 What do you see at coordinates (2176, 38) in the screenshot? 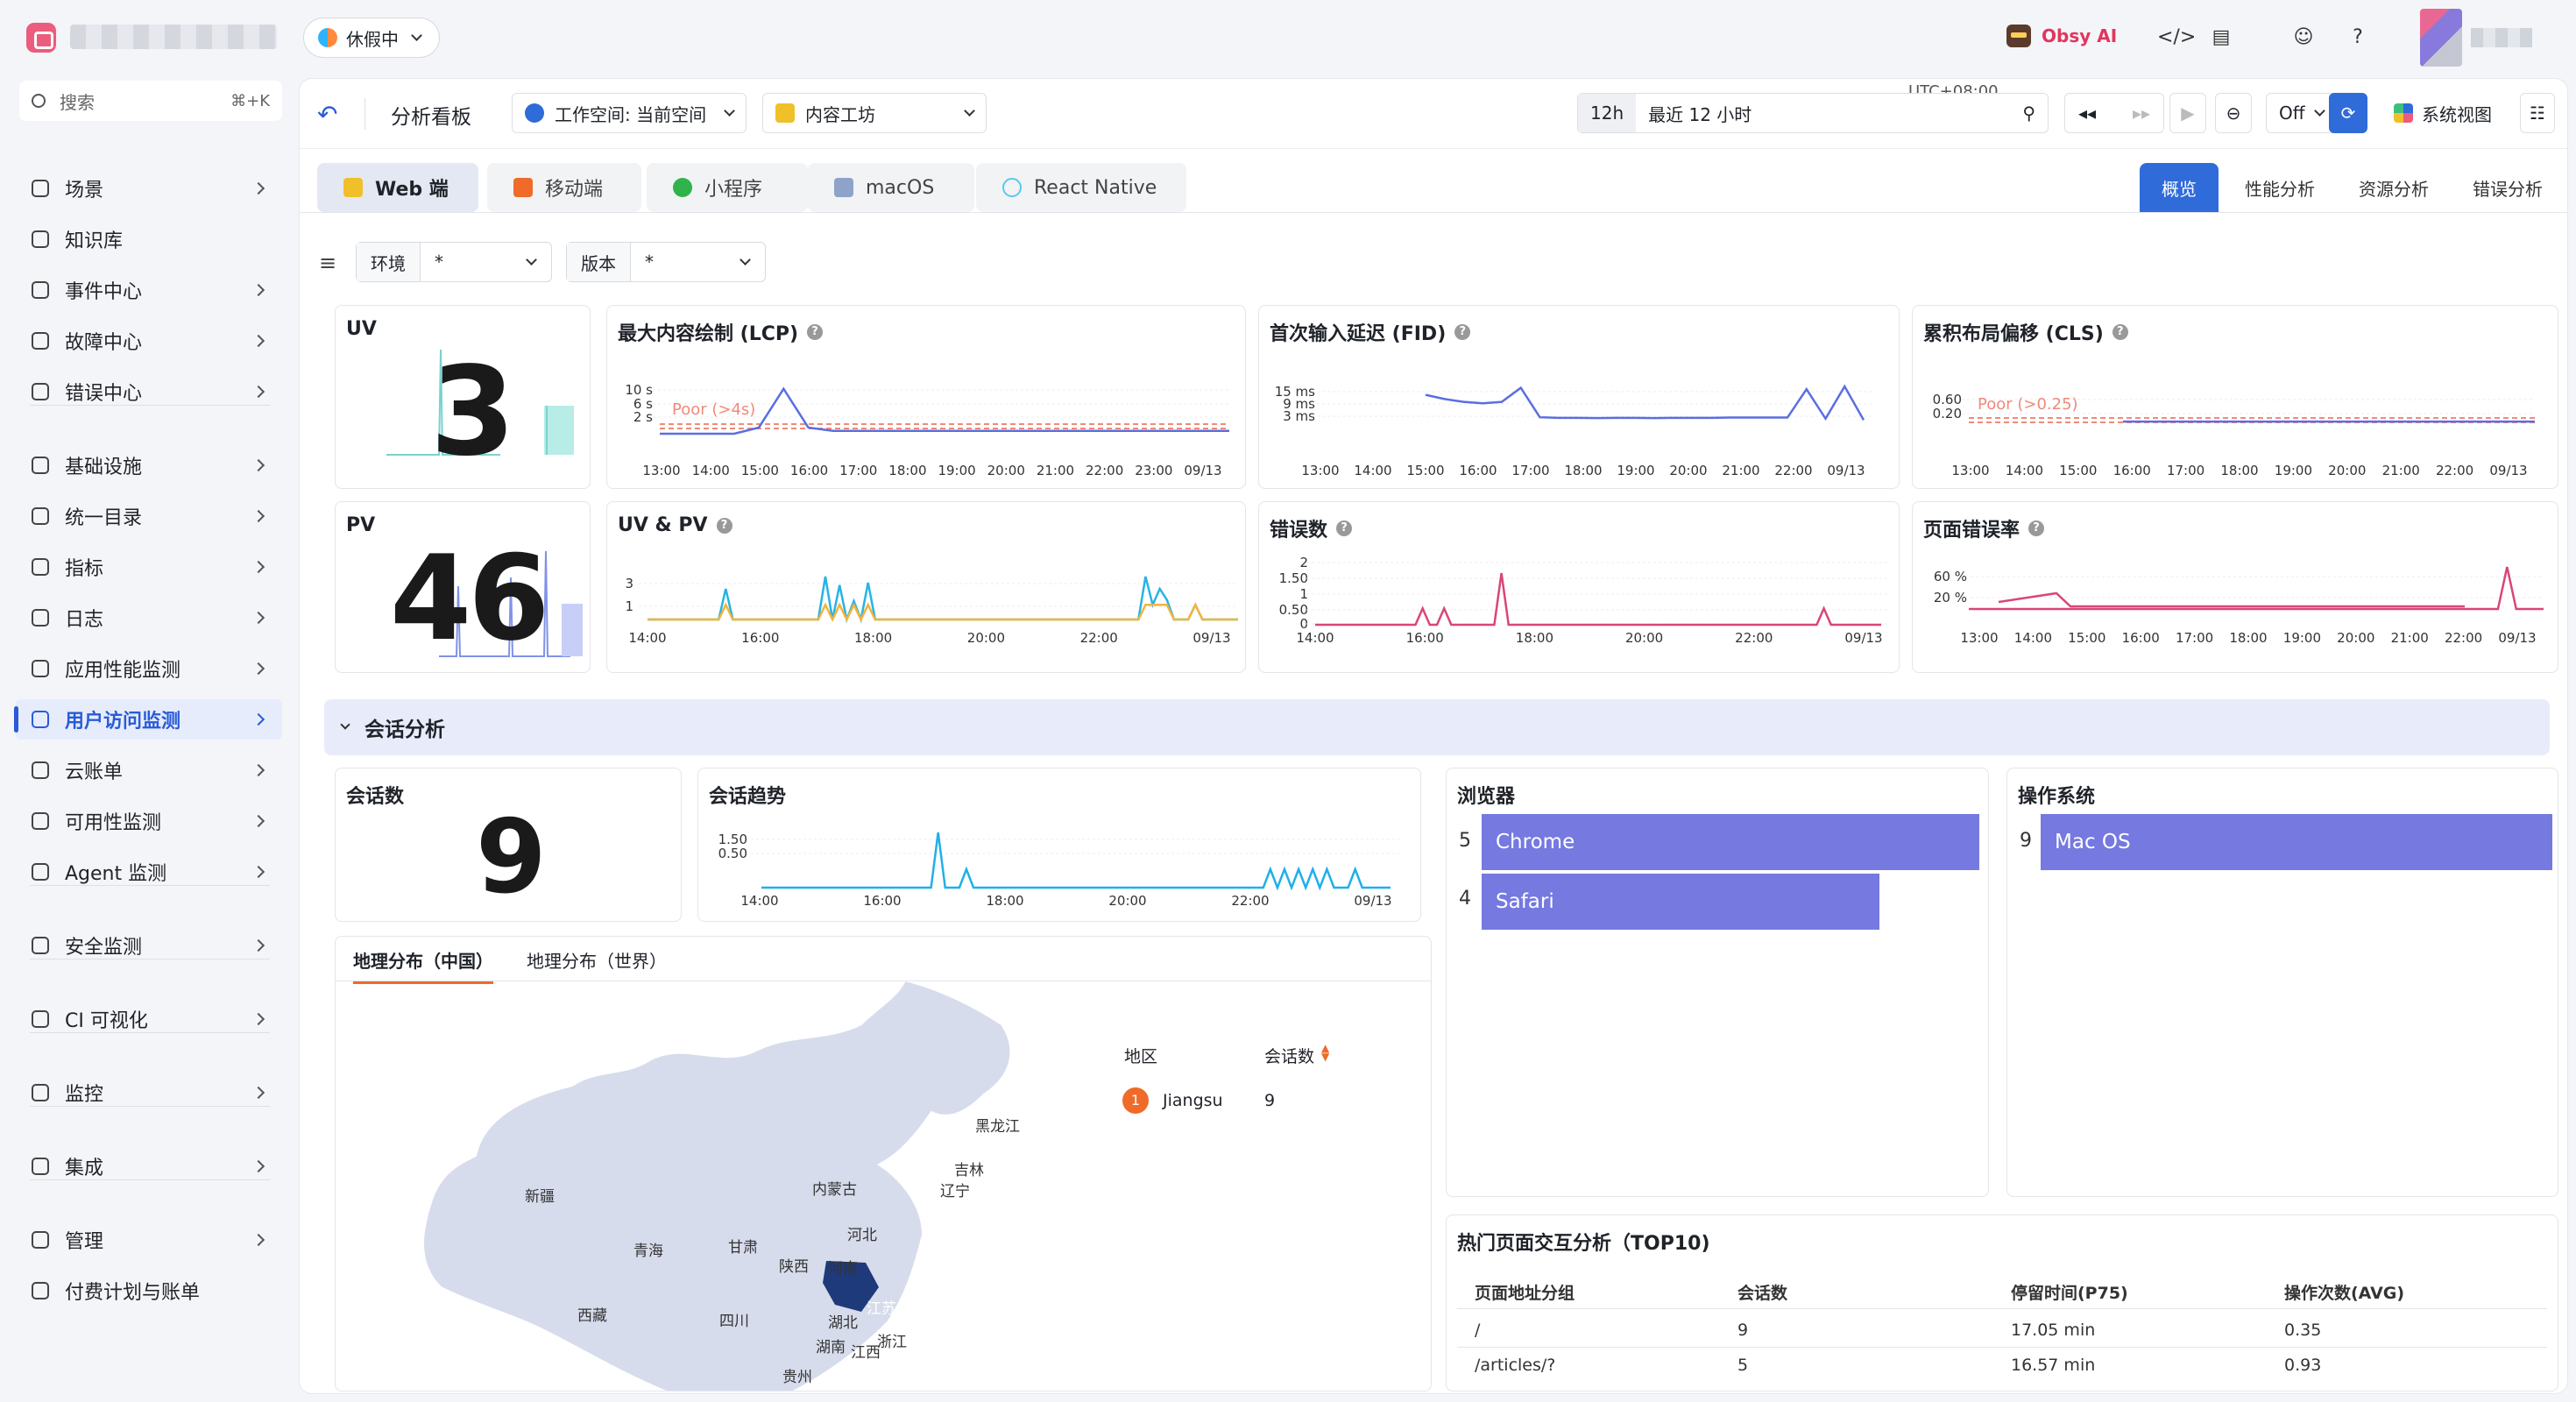
I see `code-icon: </>` at bounding box center [2176, 38].